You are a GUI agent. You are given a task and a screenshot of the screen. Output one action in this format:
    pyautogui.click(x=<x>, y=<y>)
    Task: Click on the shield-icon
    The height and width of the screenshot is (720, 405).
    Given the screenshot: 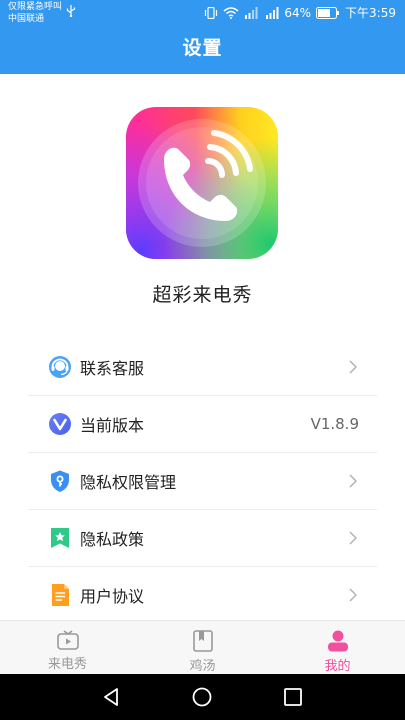 What is the action you would take?
    pyautogui.click(x=60, y=481)
    